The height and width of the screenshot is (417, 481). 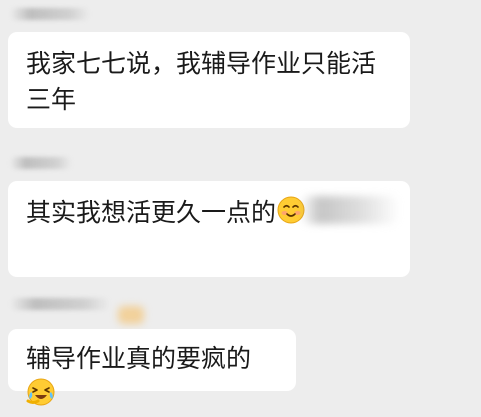 I want to click on message-text: 辅导作业真的要疯的, so click(x=139, y=358).